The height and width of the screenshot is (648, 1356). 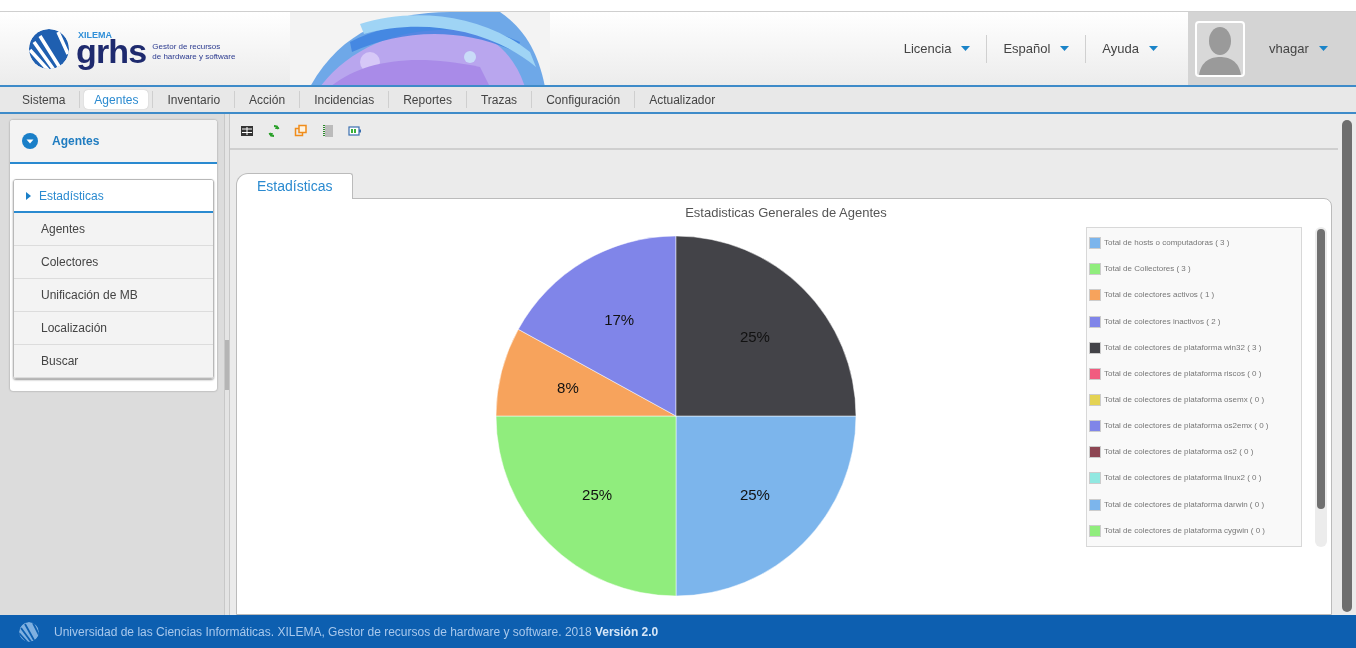 What do you see at coordinates (301, 131) in the screenshot?
I see `copy-icon` at bounding box center [301, 131].